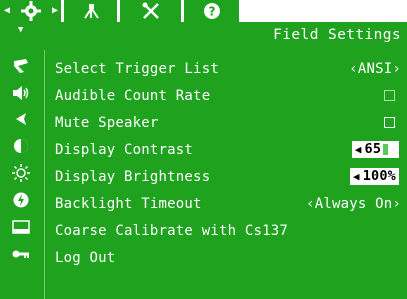 This screenshot has width=407, height=299. I want to click on sidebar, so click(22, 174).